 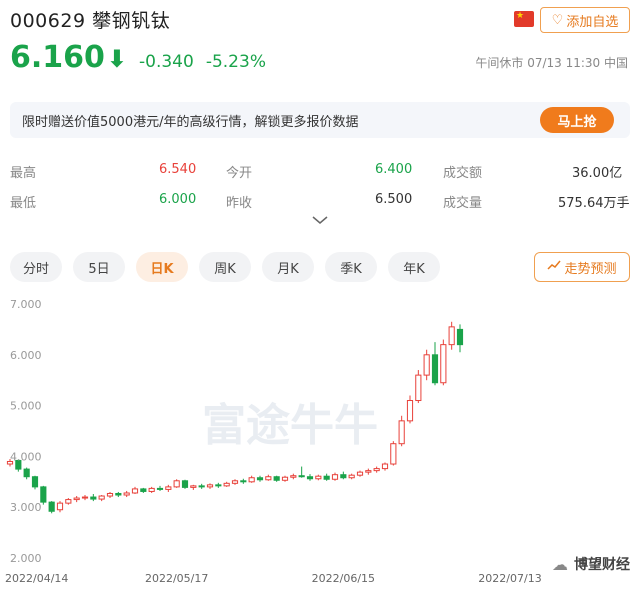 I want to click on wechat-logo-icon: ☁, so click(x=560, y=564).